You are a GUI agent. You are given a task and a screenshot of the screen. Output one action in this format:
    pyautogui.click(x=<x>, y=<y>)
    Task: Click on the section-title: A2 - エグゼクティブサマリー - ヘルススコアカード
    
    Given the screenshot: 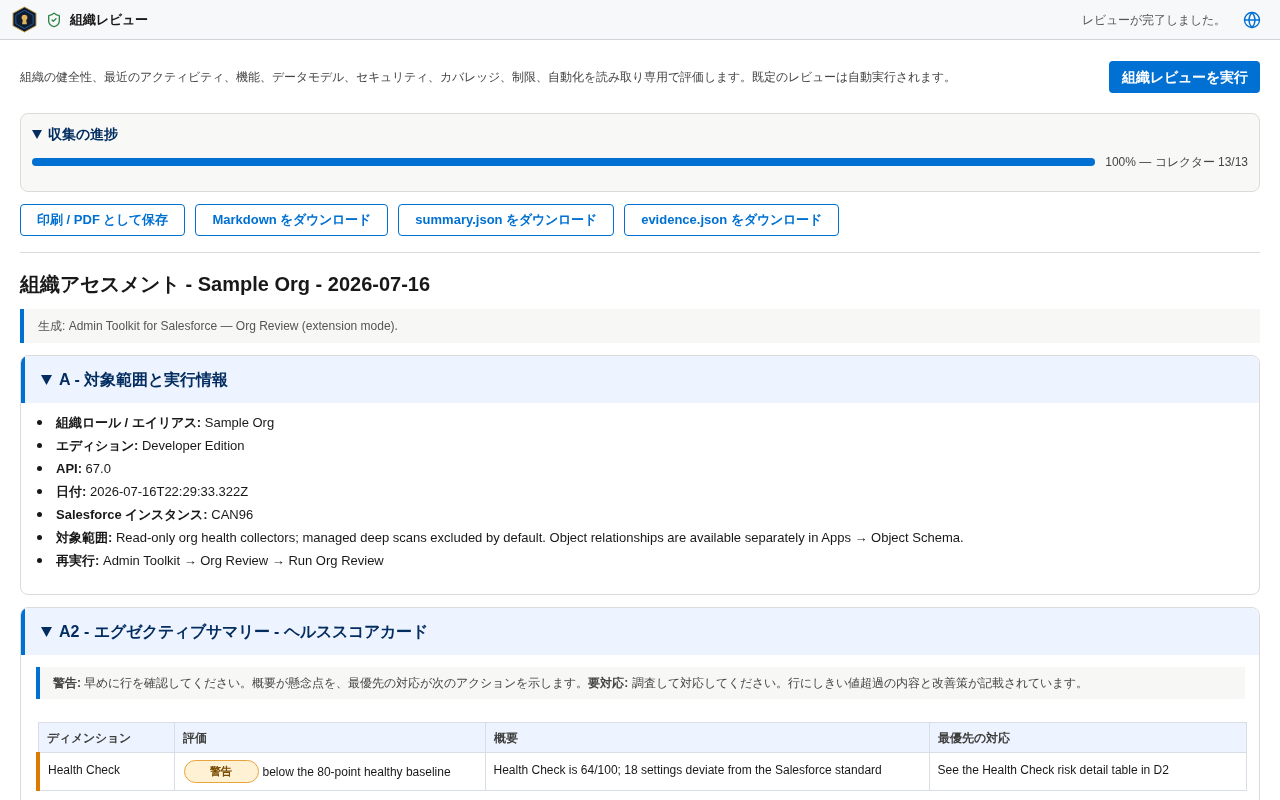 What is the action you would take?
    pyautogui.click(x=243, y=631)
    